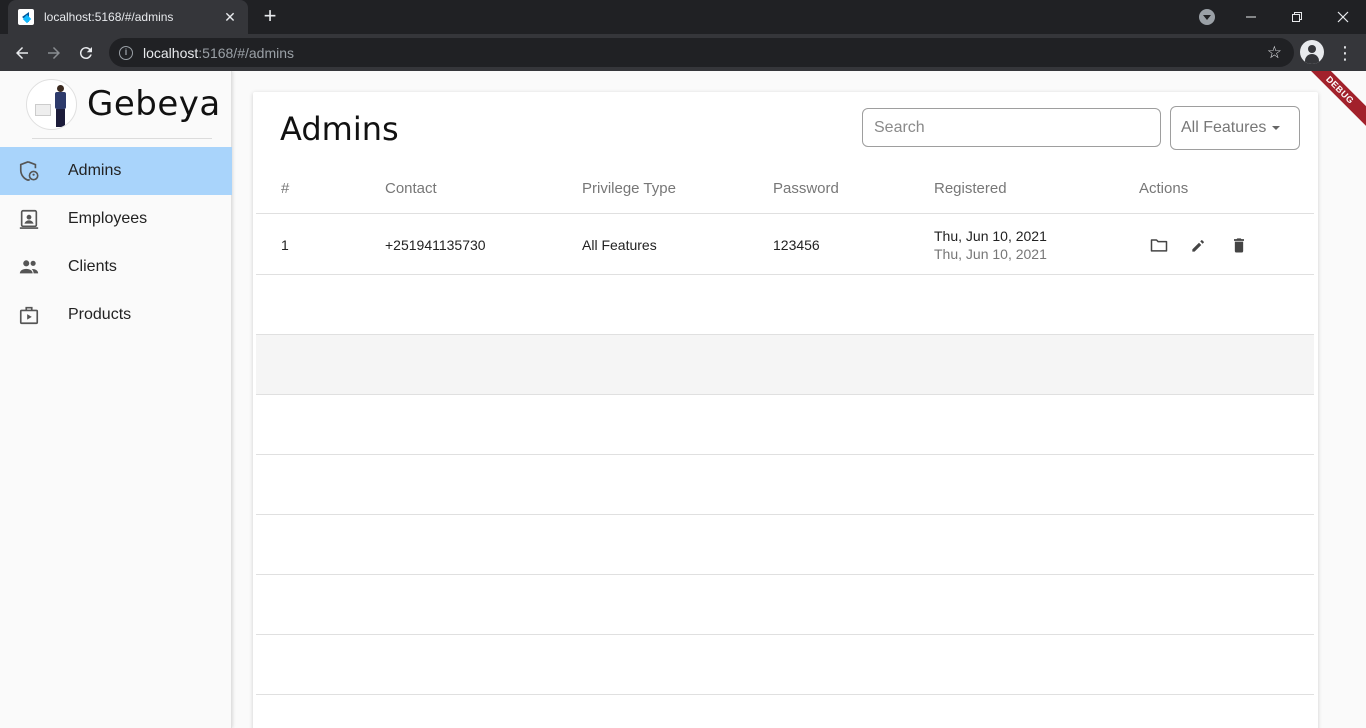 The image size is (1366, 728). Describe the element at coordinates (683, 17) in the screenshot. I see `browser-tab-bar: localhost:5168/#/admins ✕ +` at that location.